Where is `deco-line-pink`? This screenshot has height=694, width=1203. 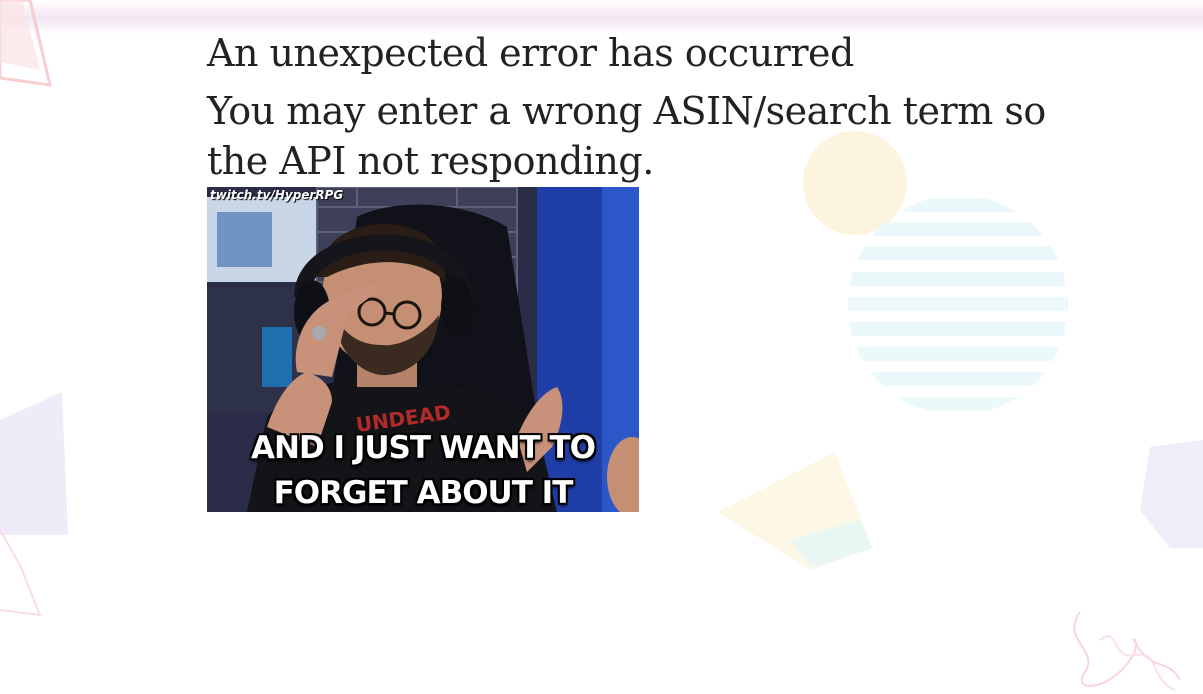 deco-line-pink is located at coordinates (21, 573).